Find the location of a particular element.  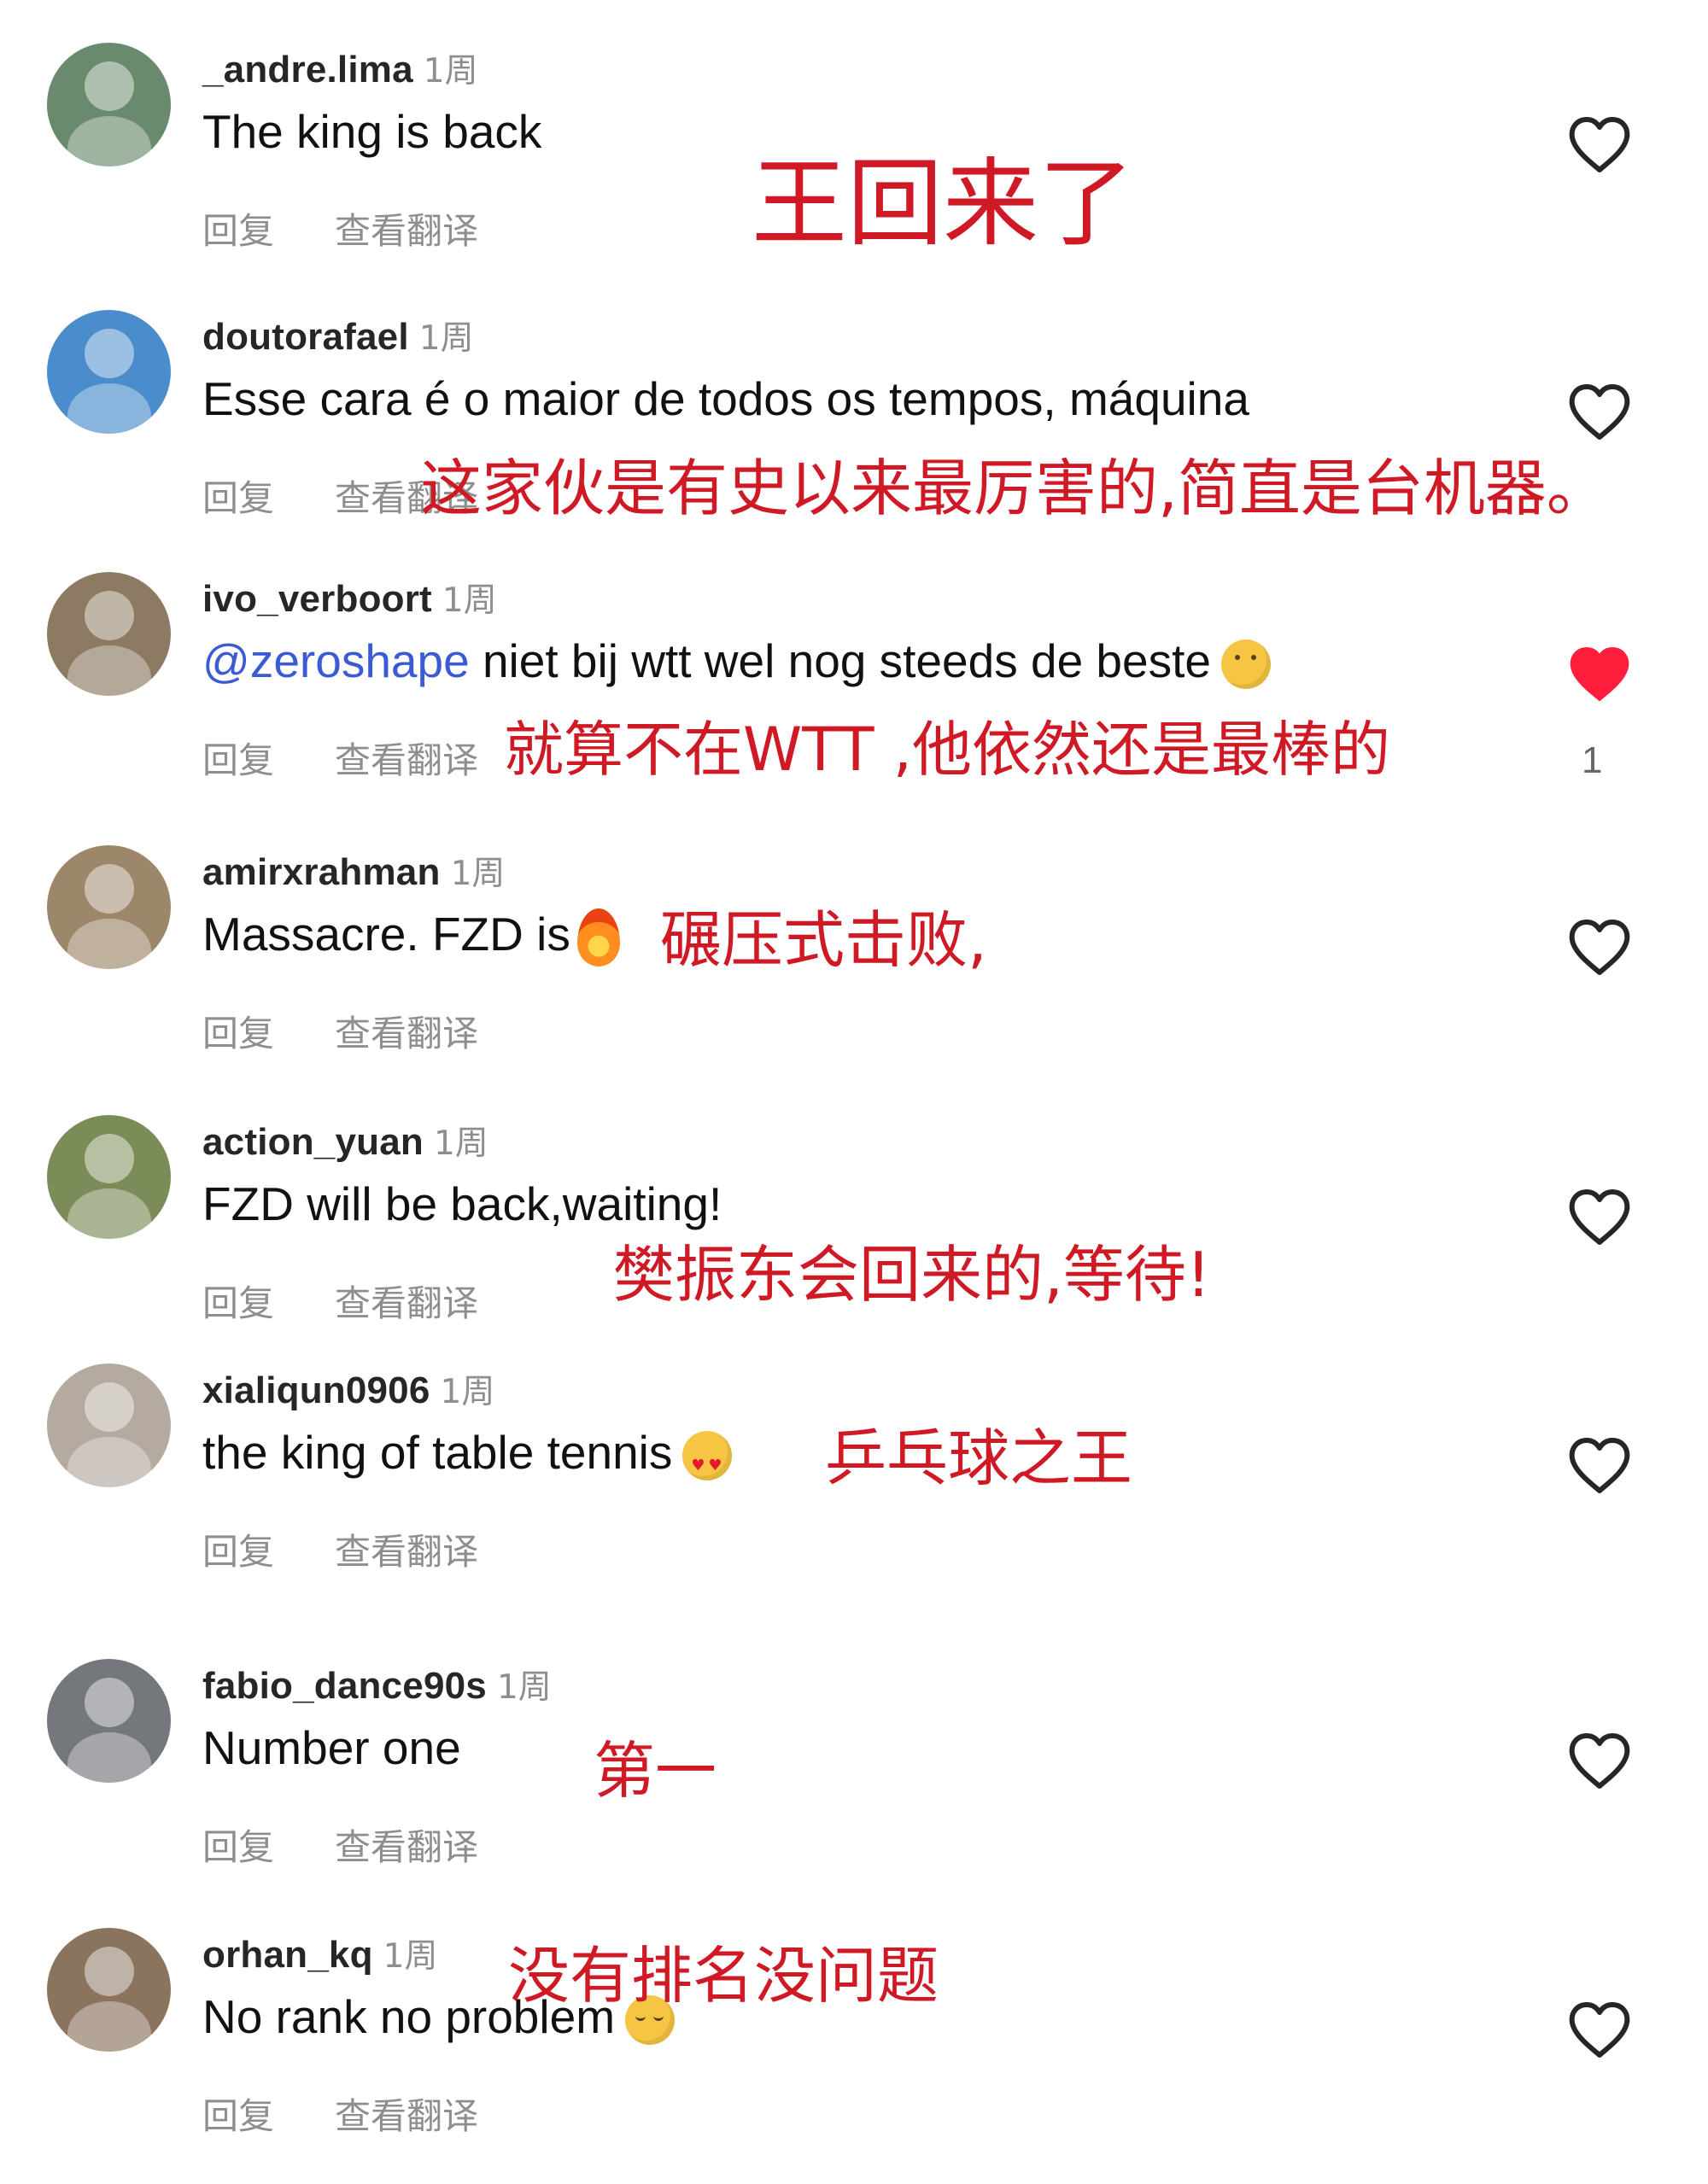

comment-text: Number one is located at coordinates (331, 1748).